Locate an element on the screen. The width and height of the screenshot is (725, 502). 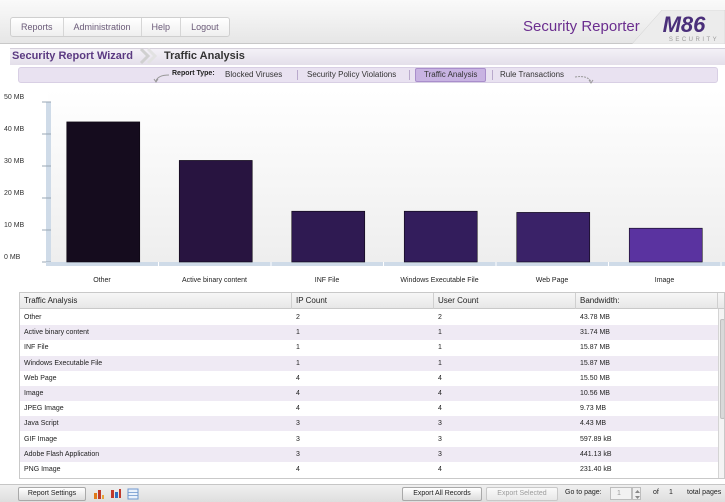
menu-reports: Reports is located at coordinates (37, 27).